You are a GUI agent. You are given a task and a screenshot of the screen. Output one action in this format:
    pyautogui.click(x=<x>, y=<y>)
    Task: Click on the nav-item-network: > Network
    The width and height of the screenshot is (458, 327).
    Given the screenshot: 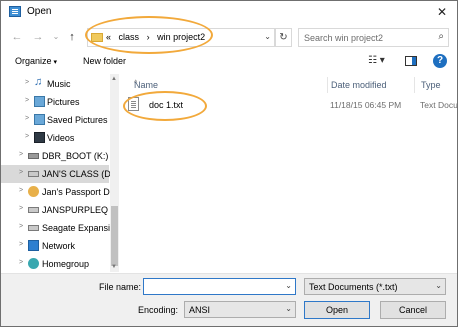 What is the action you would take?
    pyautogui.click(x=55, y=246)
    